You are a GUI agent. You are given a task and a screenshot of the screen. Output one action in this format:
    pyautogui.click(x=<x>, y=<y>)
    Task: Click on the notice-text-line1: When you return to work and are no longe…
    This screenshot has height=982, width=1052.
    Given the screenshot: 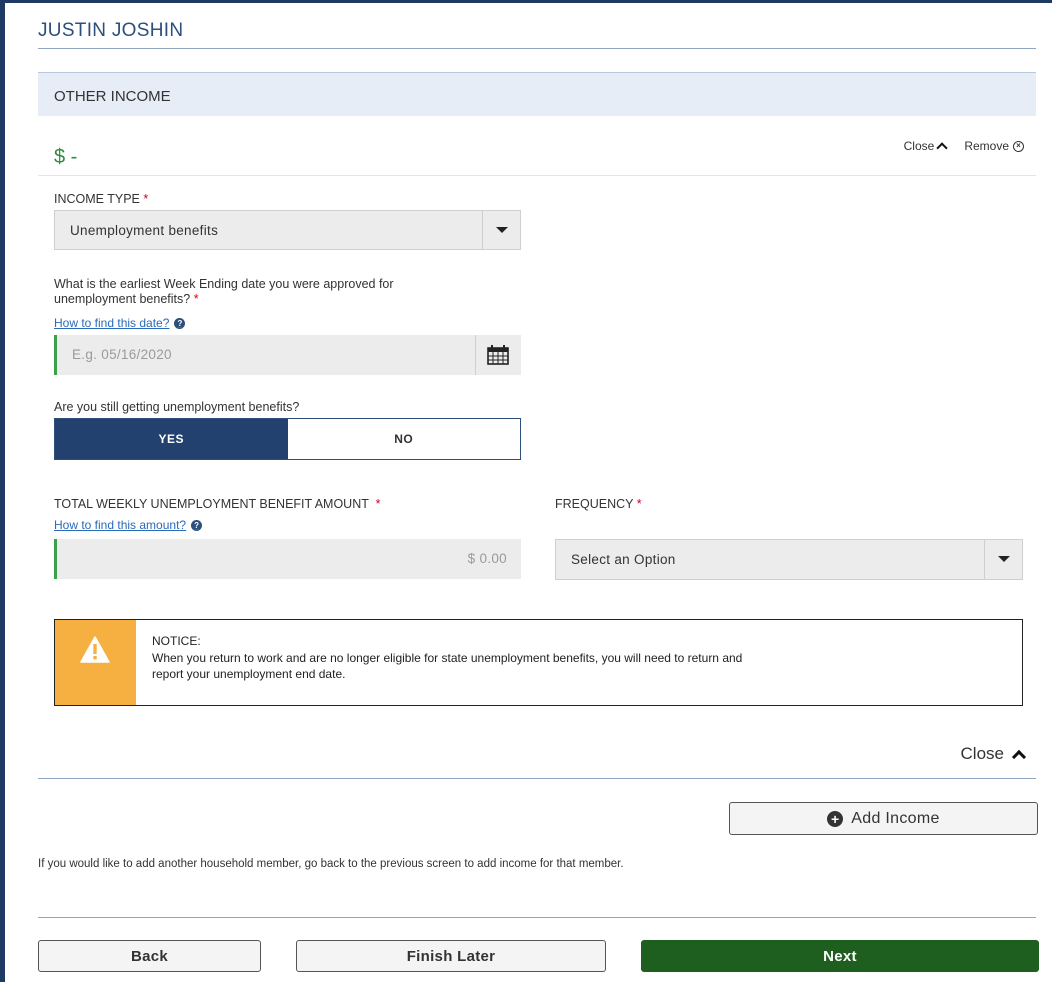 What is the action you would take?
    pyautogui.click(x=447, y=658)
    